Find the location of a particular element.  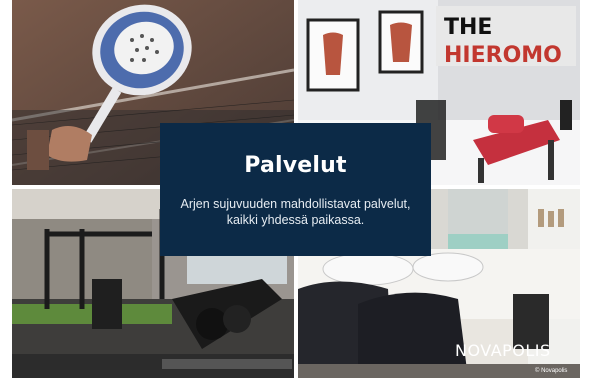

card-description-line2: kaikki yhdessä paikassa. is located at coordinates (295, 220).